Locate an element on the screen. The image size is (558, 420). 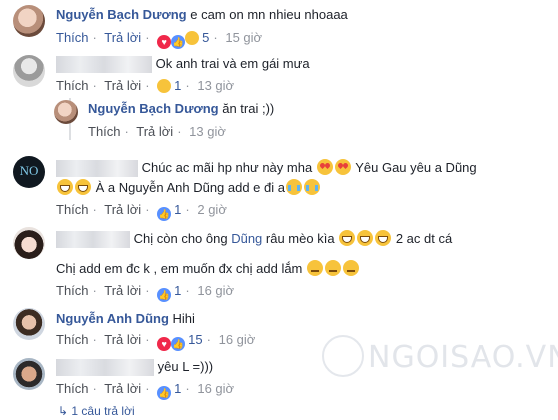
reactions: ♥ 👍 15 is located at coordinates (180, 341).